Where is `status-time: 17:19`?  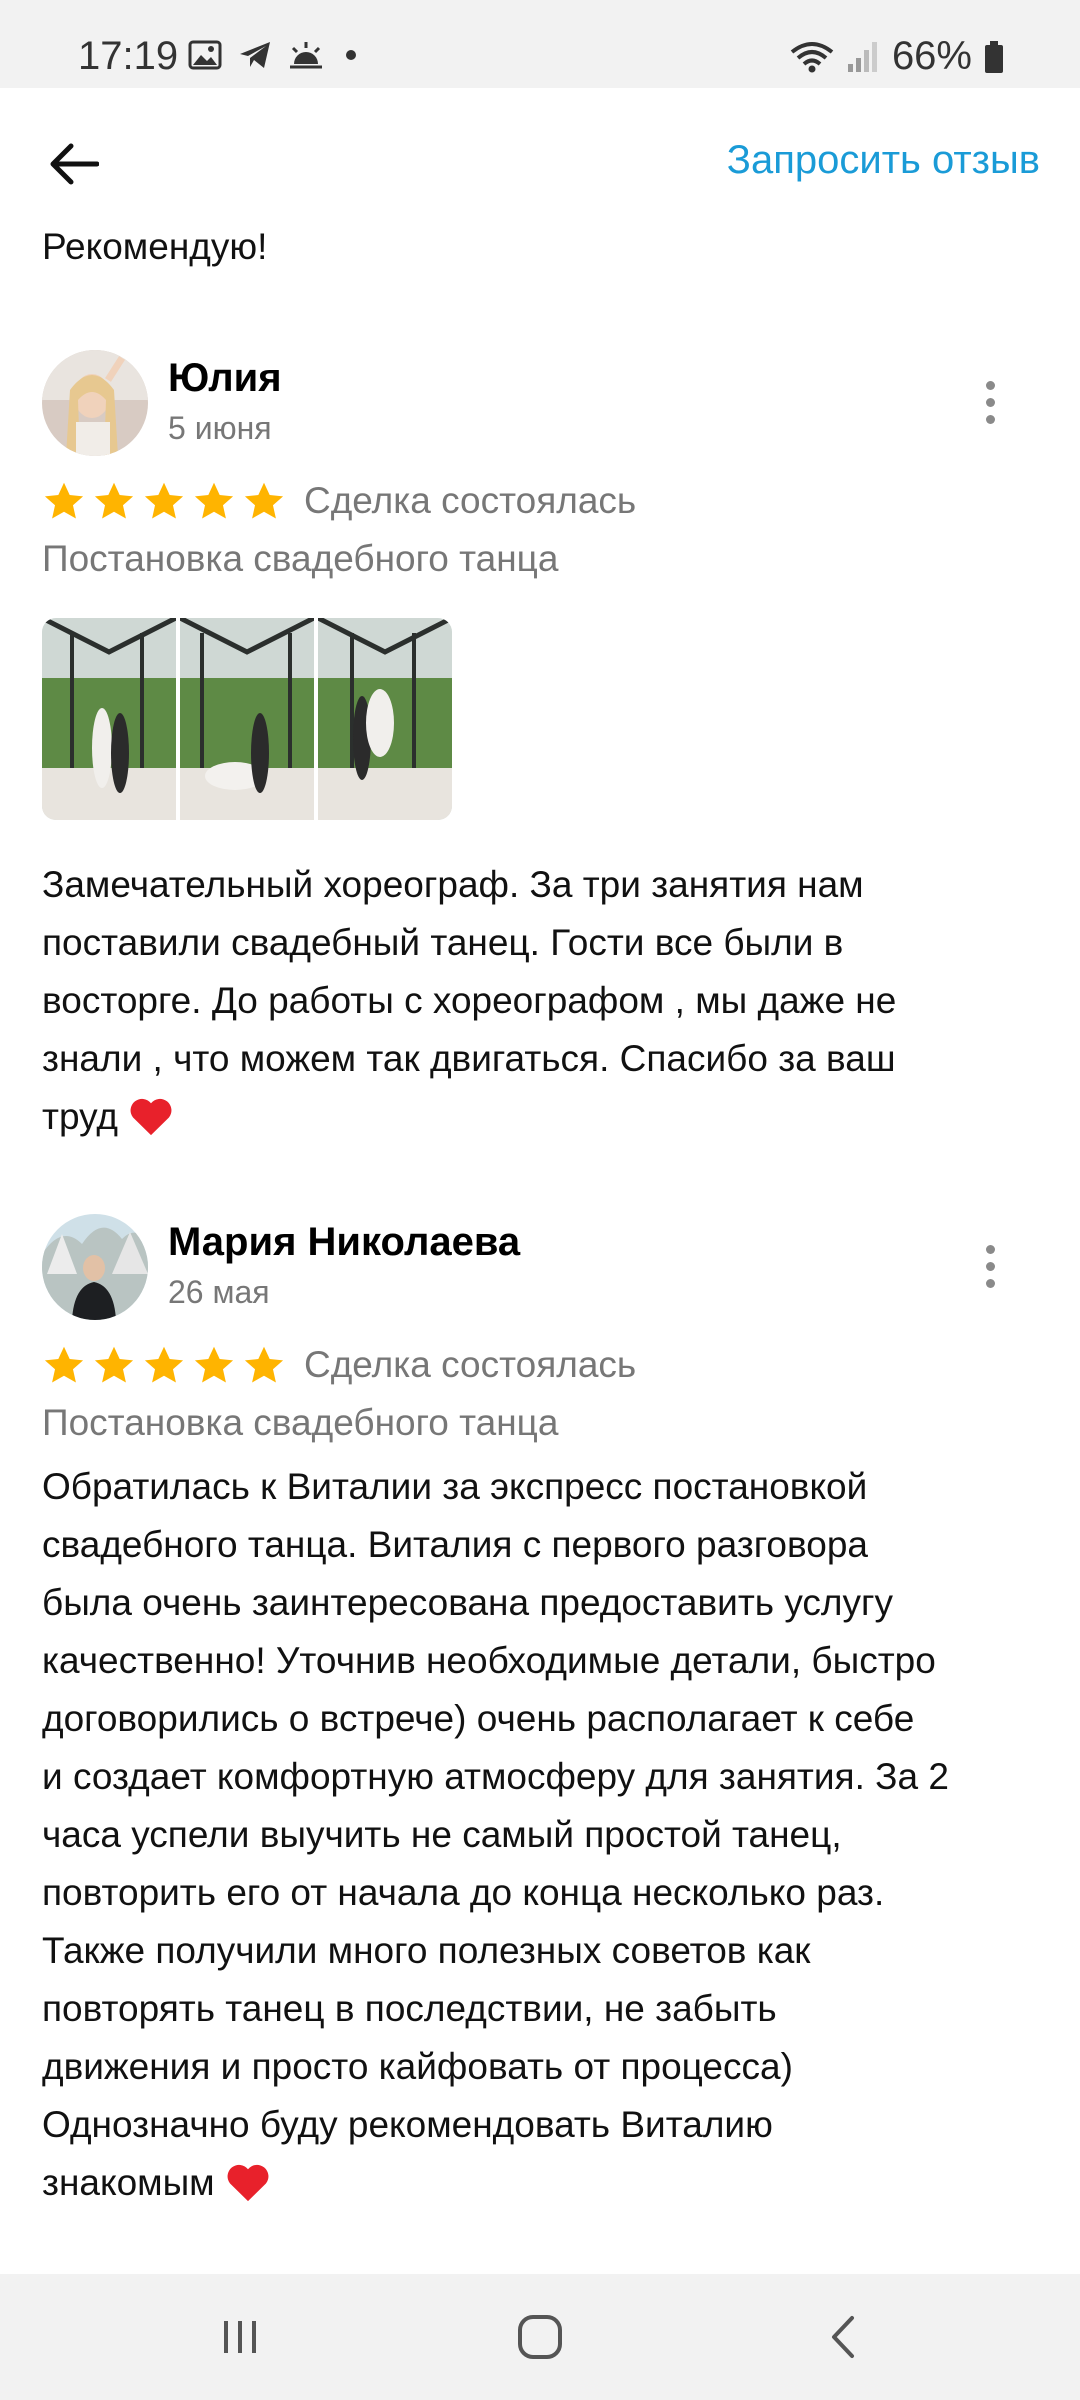 status-time: 17:19 is located at coordinates (128, 56).